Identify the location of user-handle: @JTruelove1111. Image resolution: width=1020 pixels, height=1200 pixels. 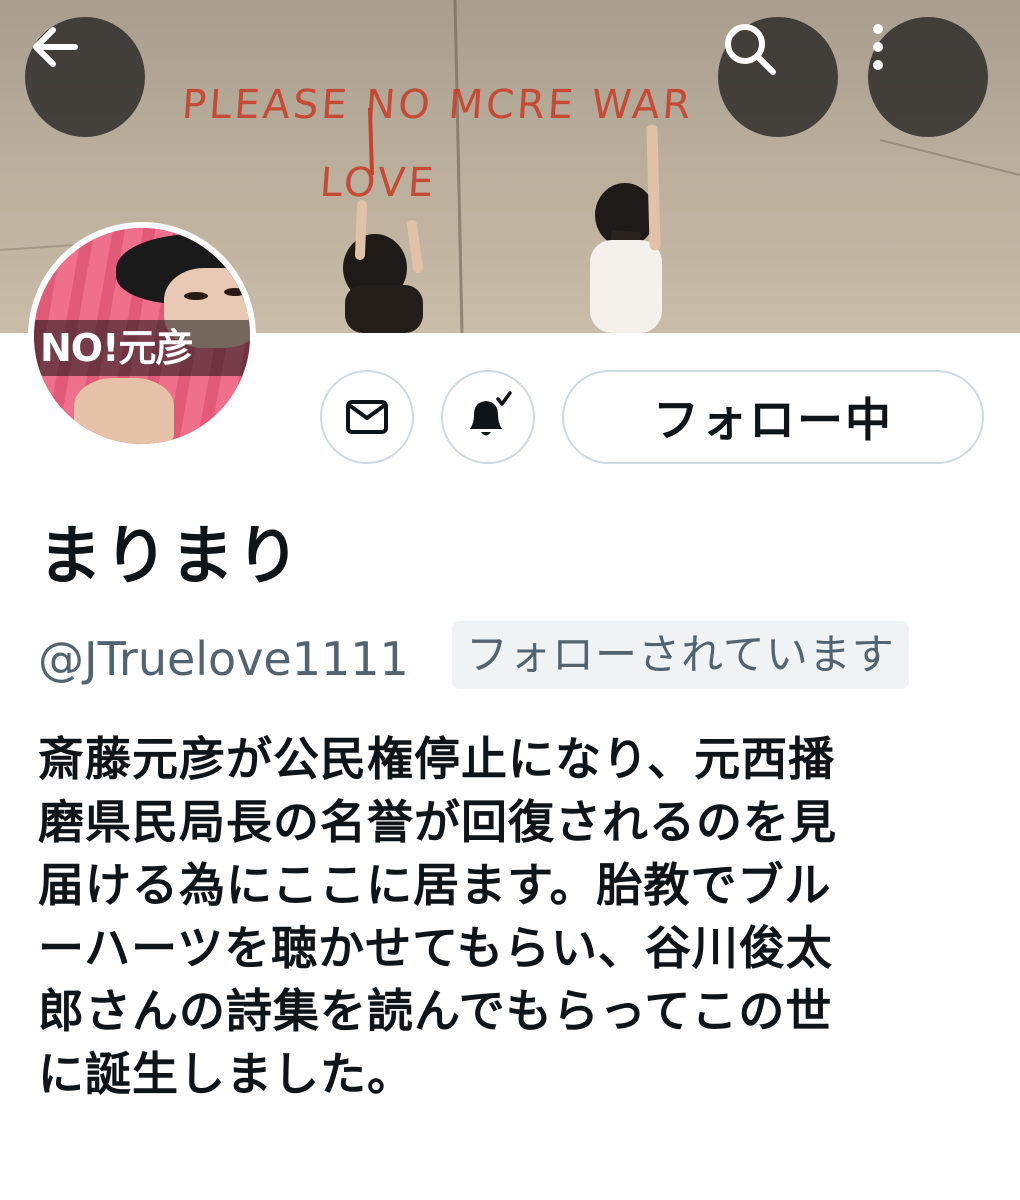
(223, 659).